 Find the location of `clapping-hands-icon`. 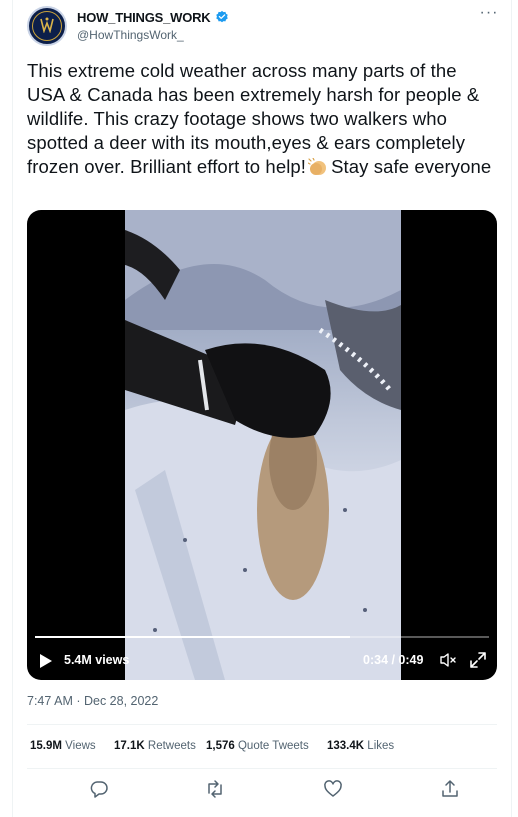

clapping-hands-icon is located at coordinates (317, 166).